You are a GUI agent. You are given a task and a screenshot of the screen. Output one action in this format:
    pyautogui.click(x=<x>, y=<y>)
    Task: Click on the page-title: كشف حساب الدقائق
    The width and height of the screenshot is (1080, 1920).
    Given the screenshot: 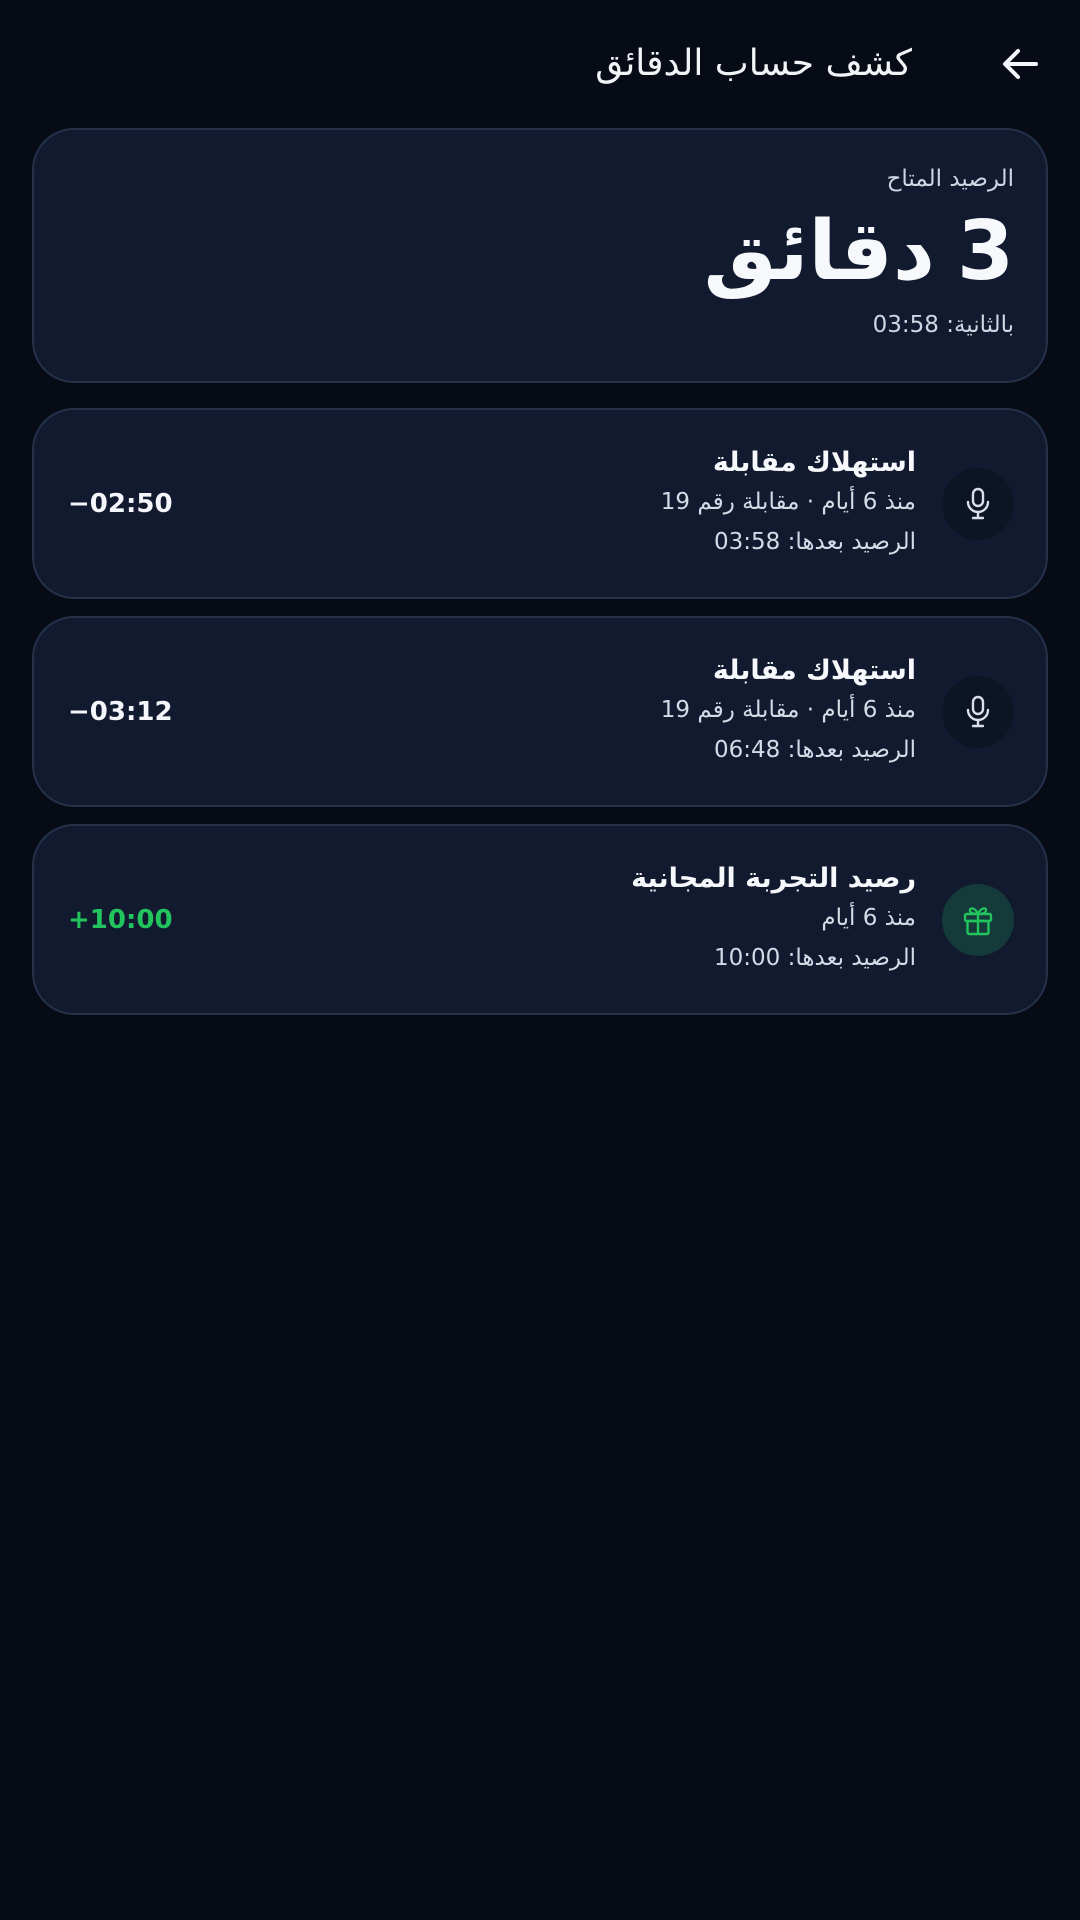 What is the action you would take?
    pyautogui.click(x=753, y=63)
    